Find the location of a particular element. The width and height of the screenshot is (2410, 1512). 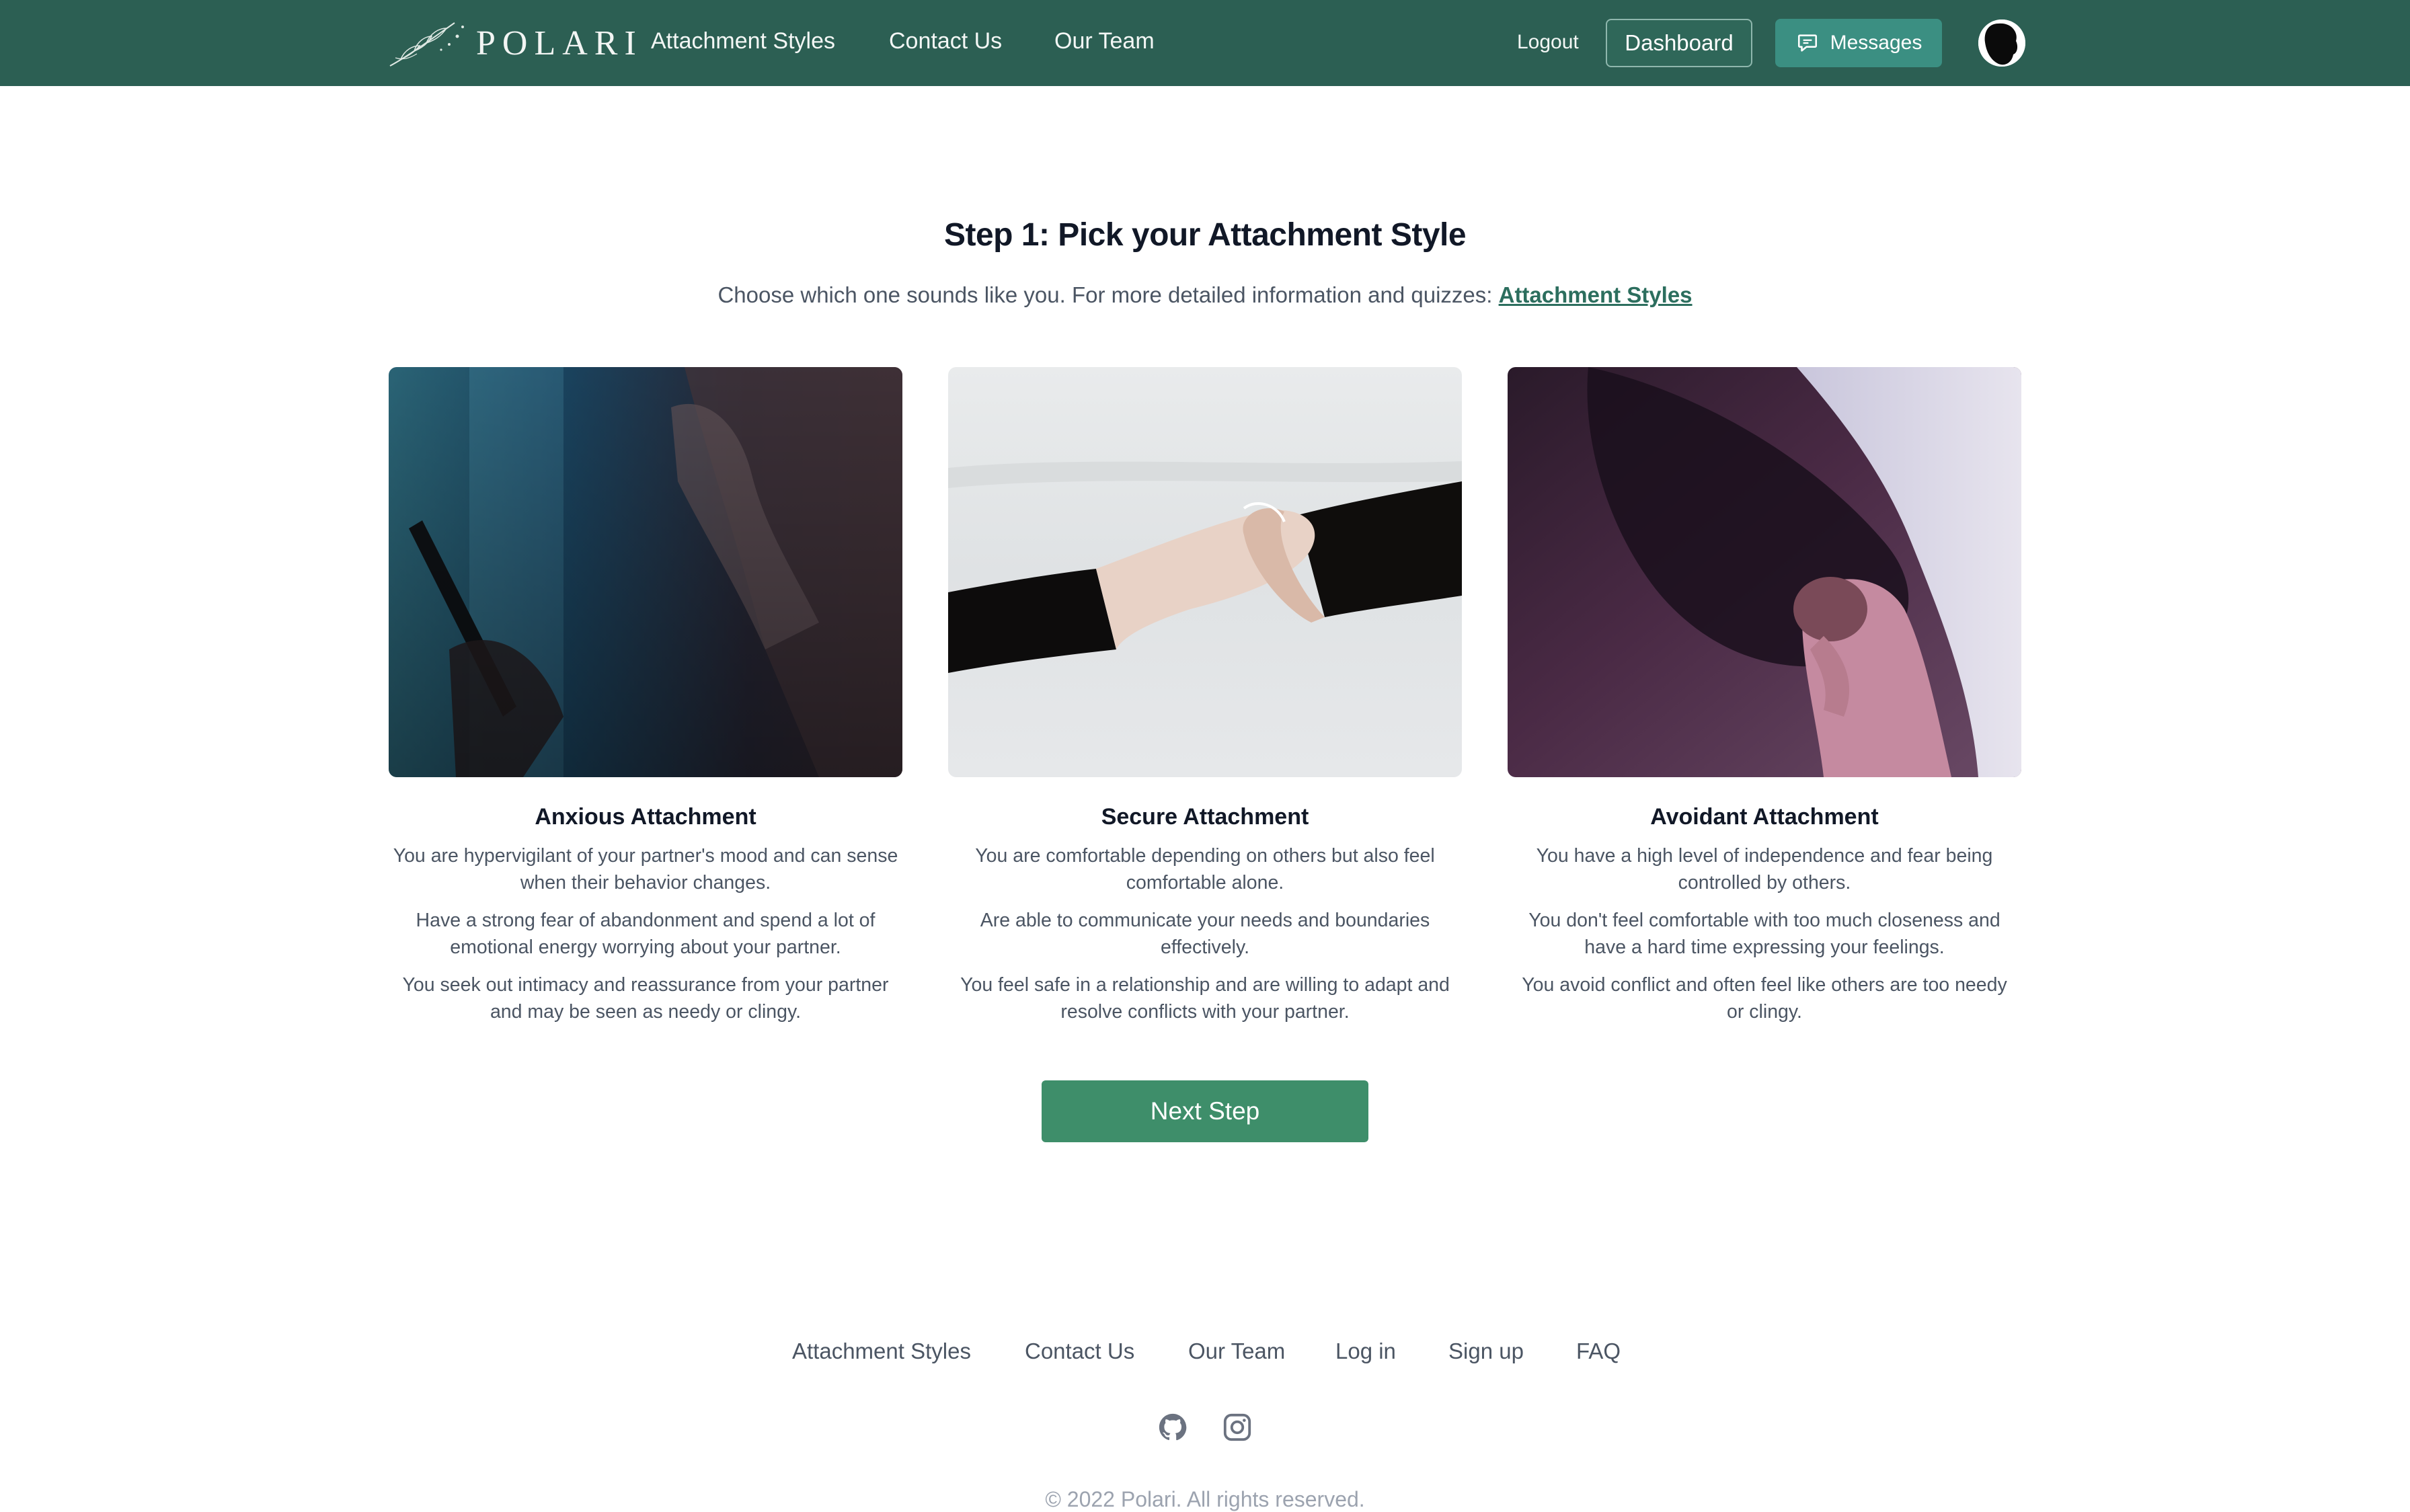

nav-link-attachment-styles: Attachment Styles is located at coordinates (743, 41).